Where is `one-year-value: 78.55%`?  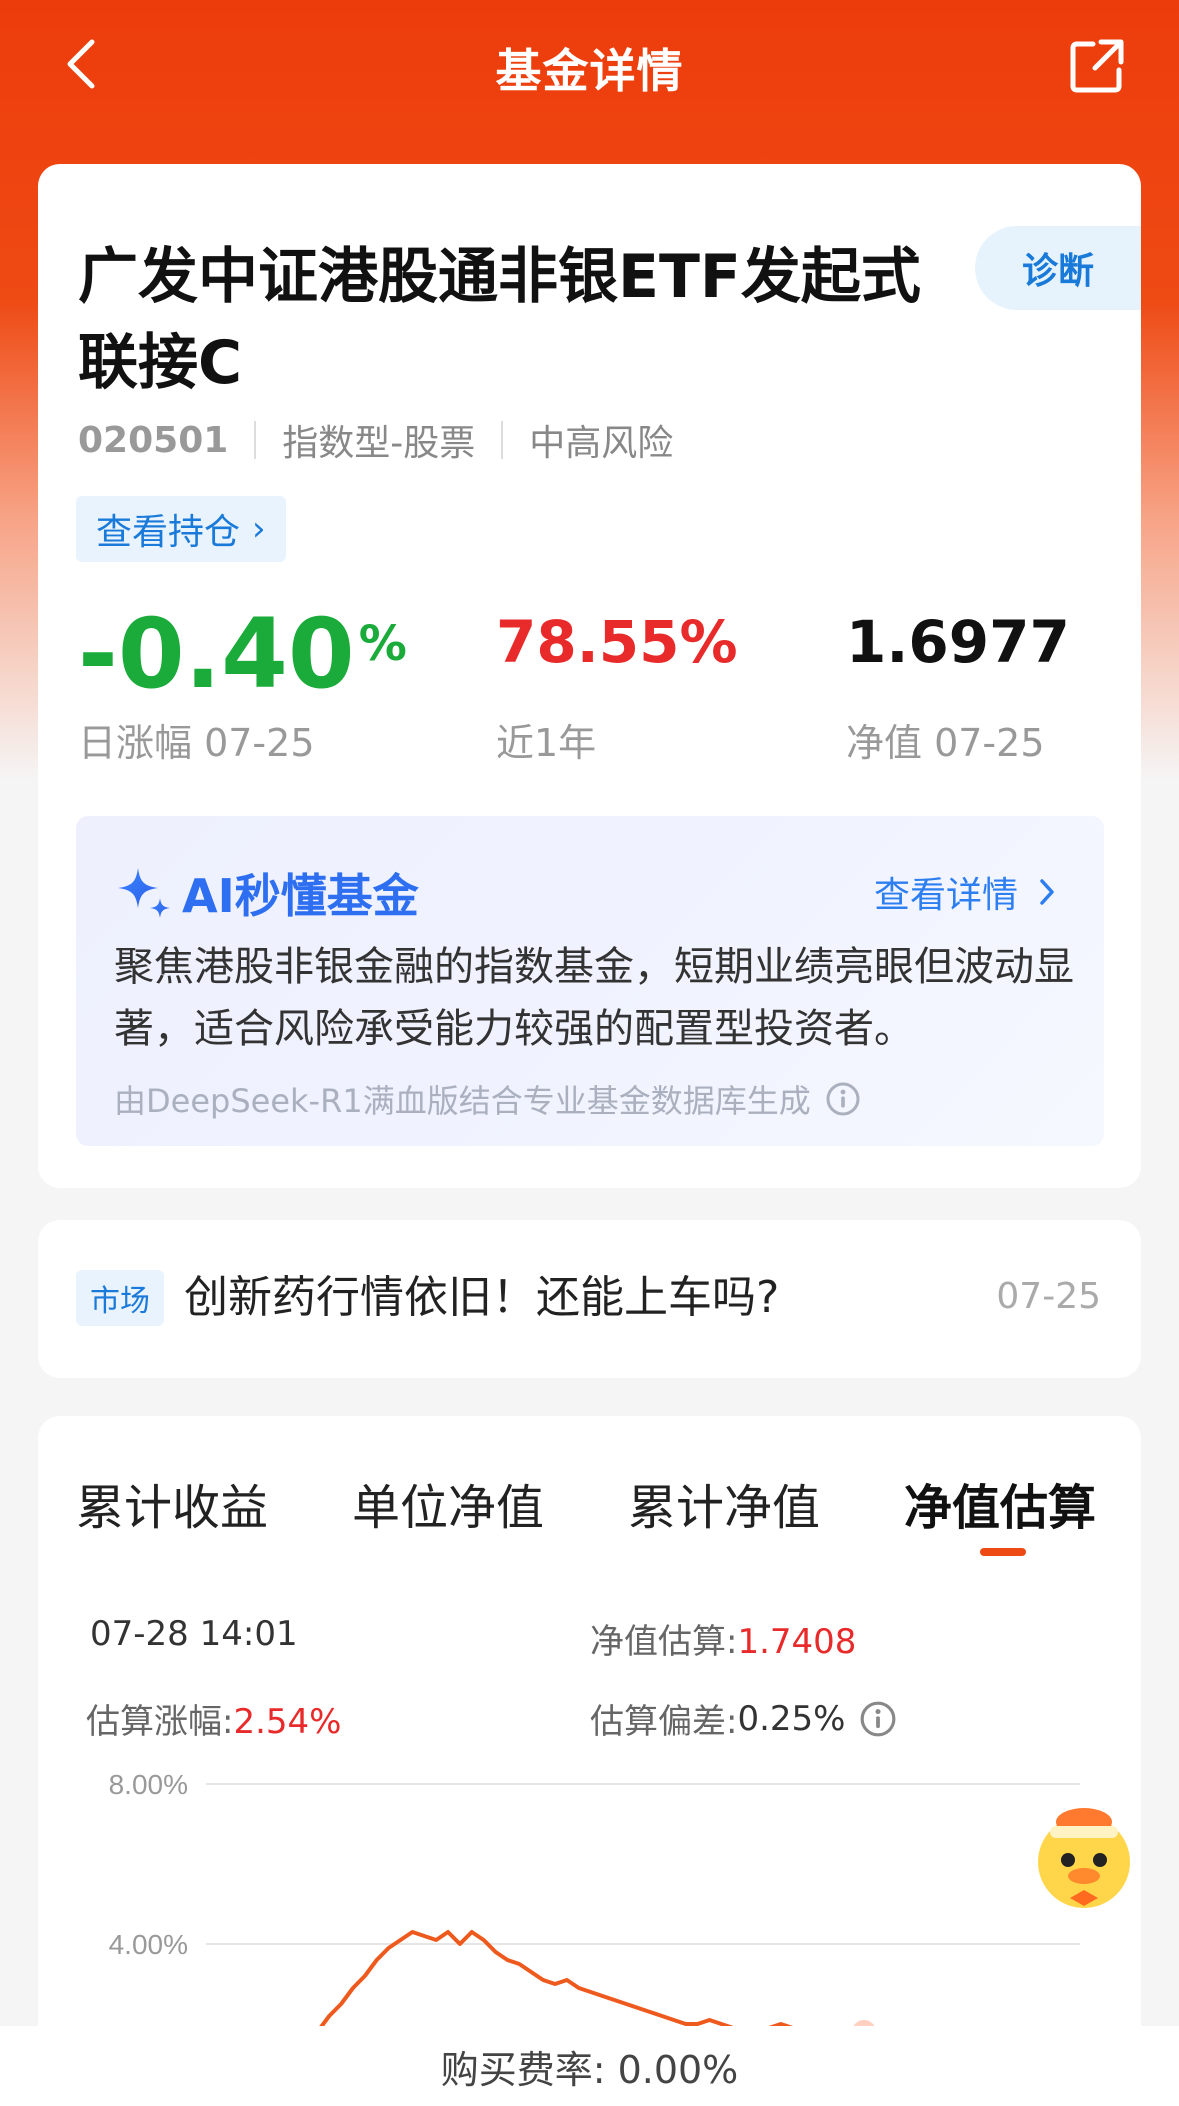
one-year-value: 78.55% is located at coordinates (617, 642).